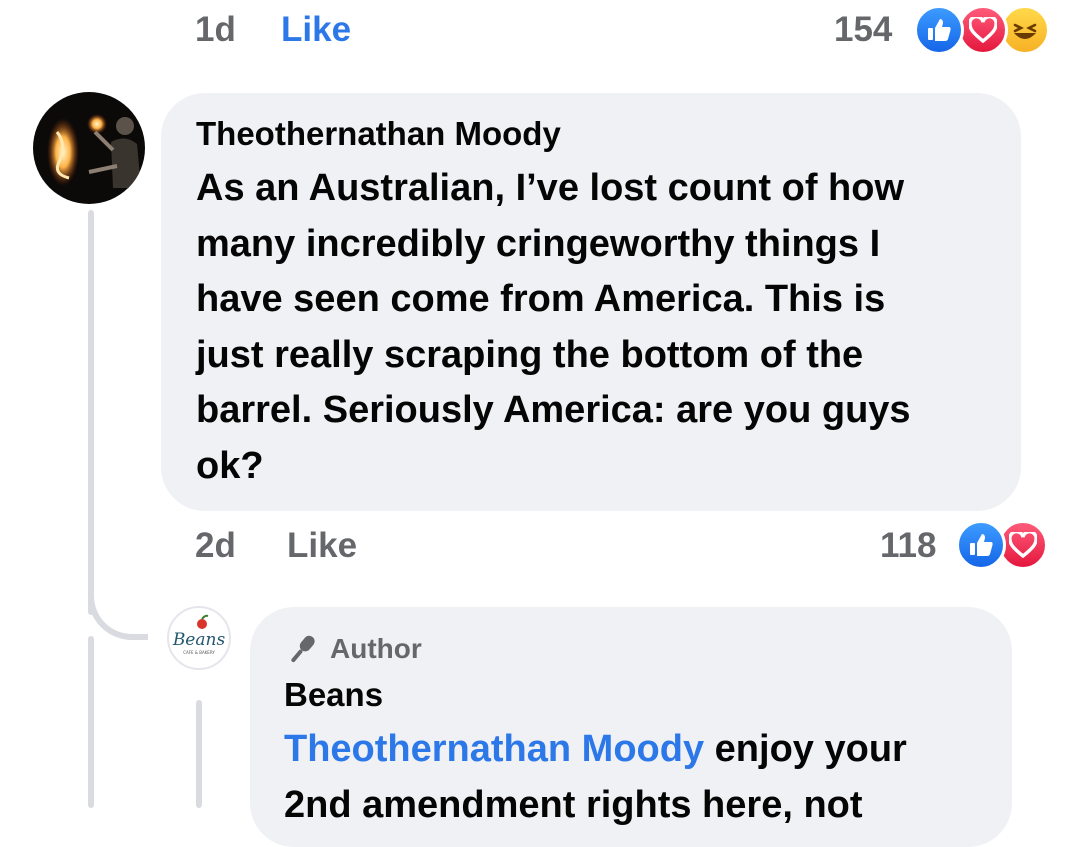 The image size is (1080, 847). What do you see at coordinates (316, 30) in the screenshot?
I see `like-button-active: Like` at bounding box center [316, 30].